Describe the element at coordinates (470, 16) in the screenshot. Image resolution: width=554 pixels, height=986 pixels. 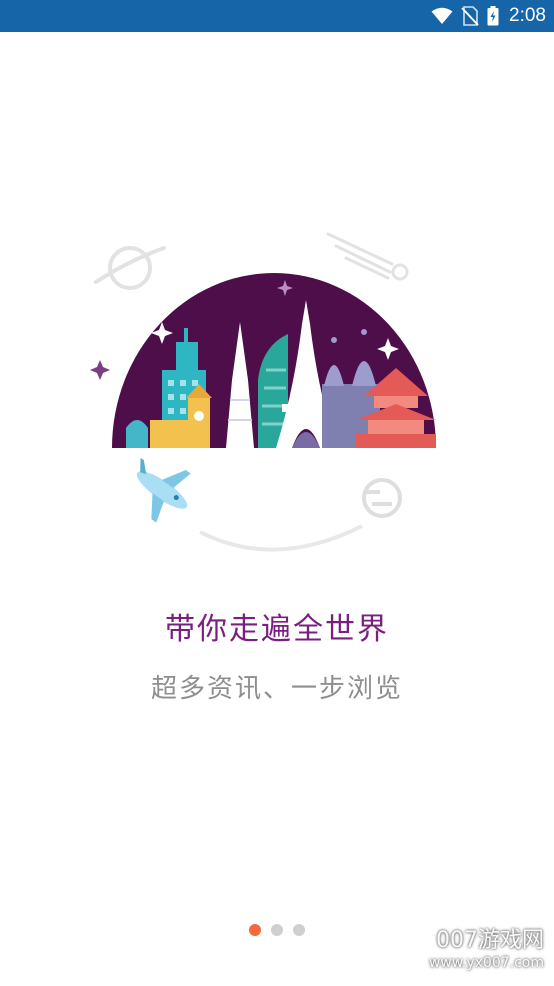
I see `no-sim-icon` at that location.